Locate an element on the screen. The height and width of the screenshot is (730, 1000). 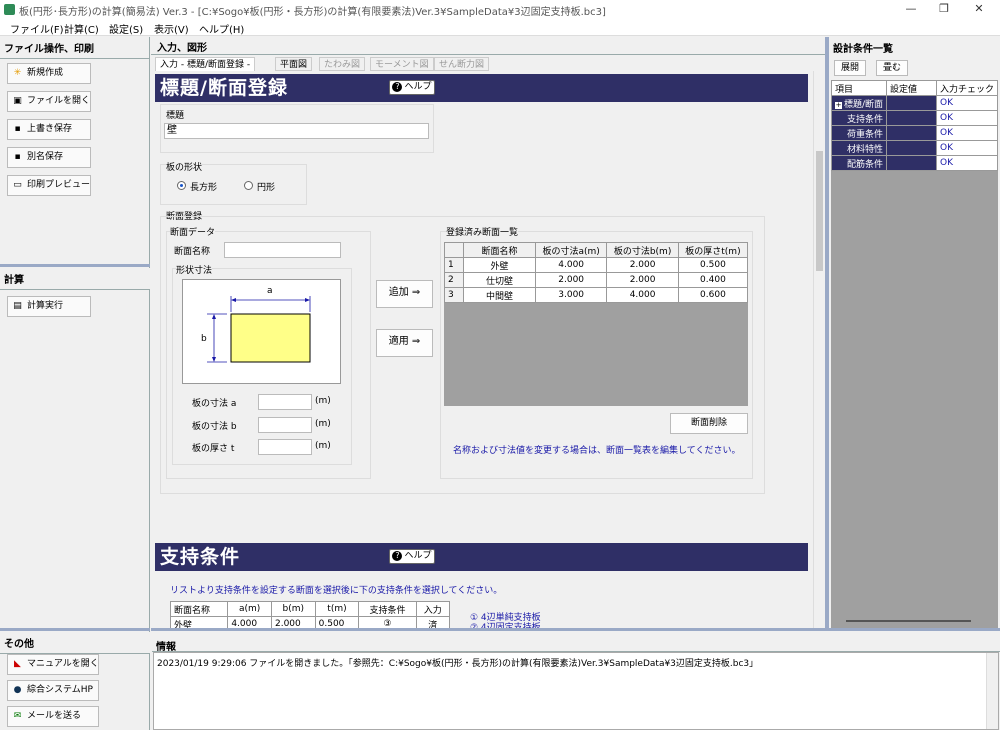
homepage-button: ● 綜合システムHP is located at coordinates (53, 690).